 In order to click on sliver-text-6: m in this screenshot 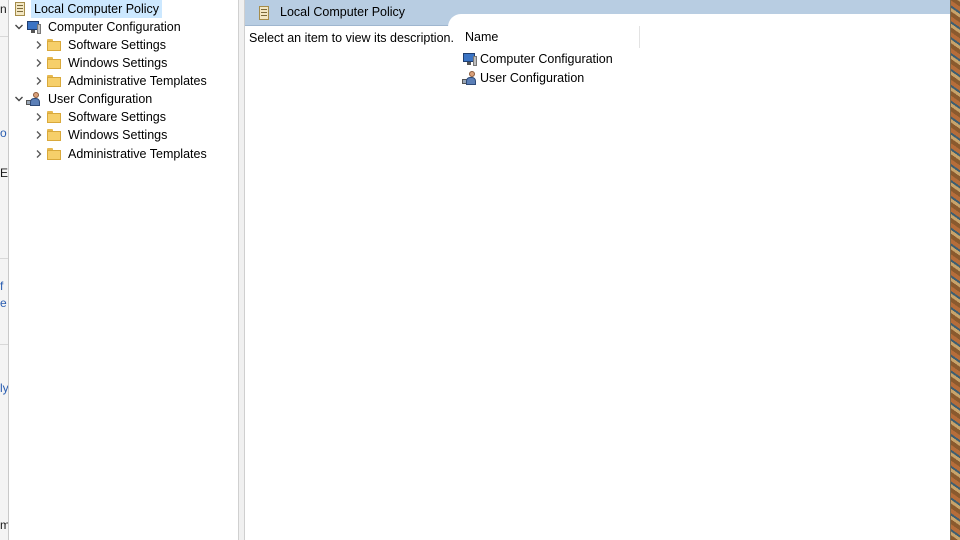, I will do `click(4, 525)`.